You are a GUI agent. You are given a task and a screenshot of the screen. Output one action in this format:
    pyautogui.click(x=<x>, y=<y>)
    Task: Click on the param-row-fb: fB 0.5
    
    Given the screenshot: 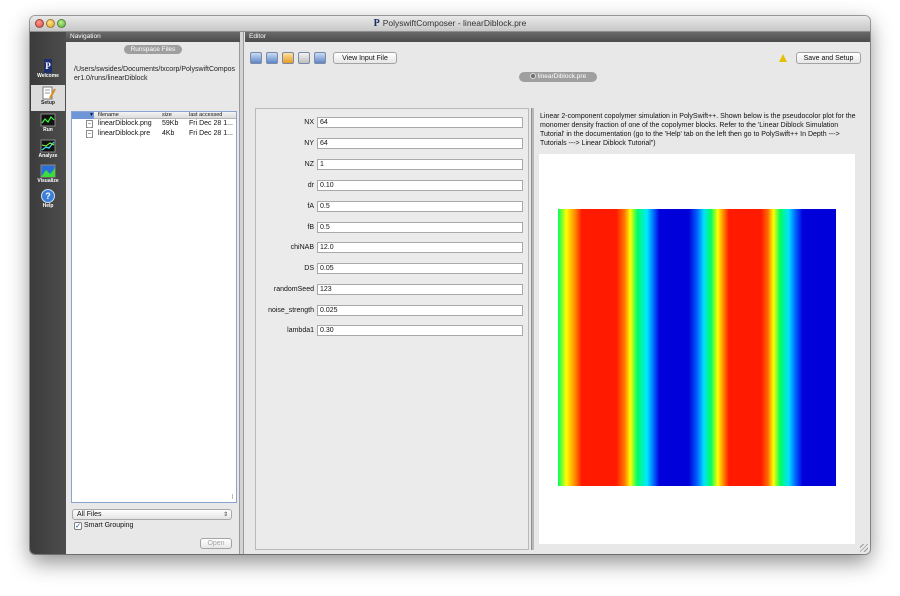 What is the action you would take?
    pyautogui.click(x=393, y=228)
    